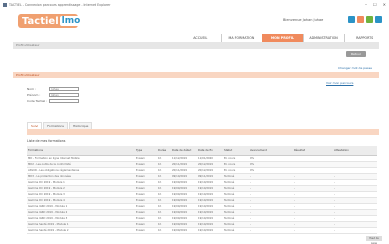 Image resolution: width=389 pixels, height=244 pixels. I want to click on column-header: Date de fin, so click(210, 151).